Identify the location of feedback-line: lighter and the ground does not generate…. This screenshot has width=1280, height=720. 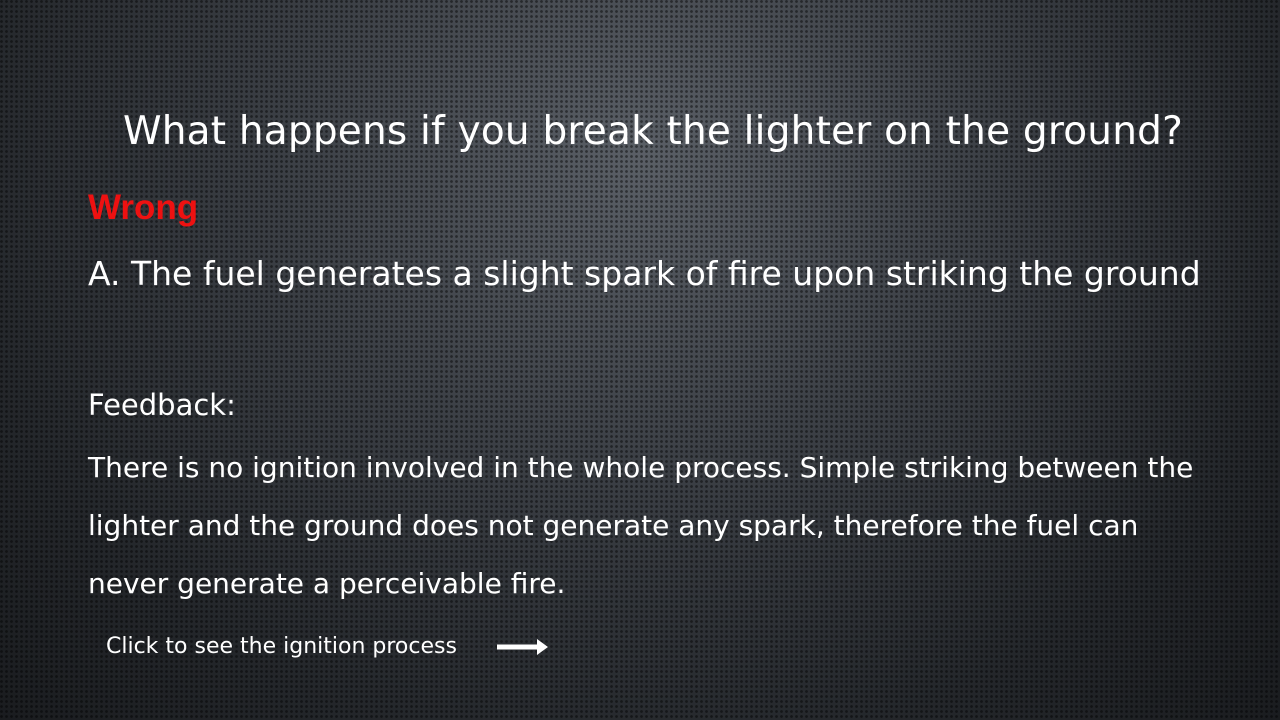
(613, 525).